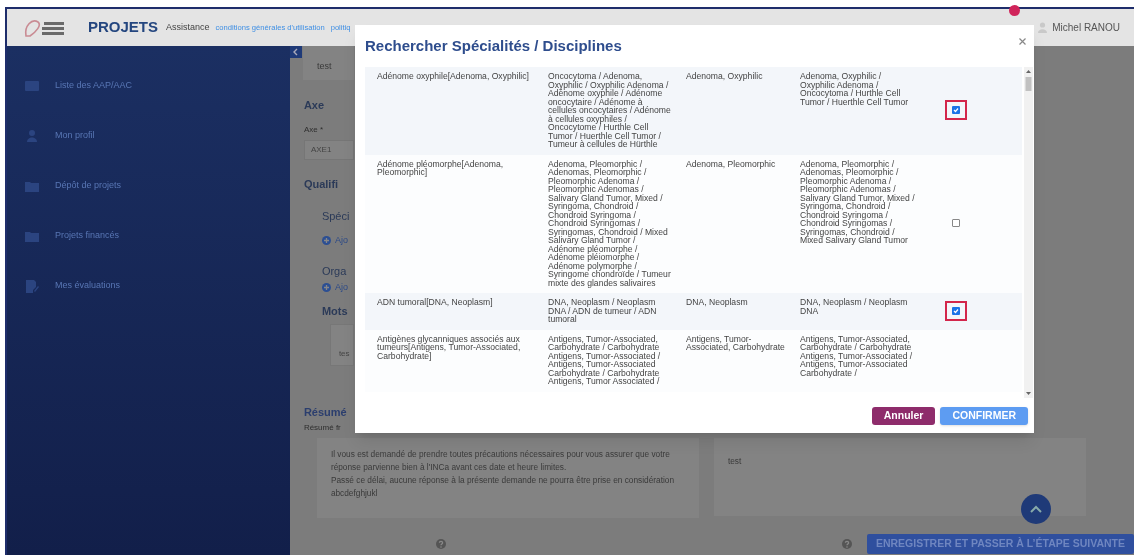 This screenshot has height=555, width=1134. What do you see at coordinates (693, 111) in the screenshot?
I see `table-row` at bounding box center [693, 111].